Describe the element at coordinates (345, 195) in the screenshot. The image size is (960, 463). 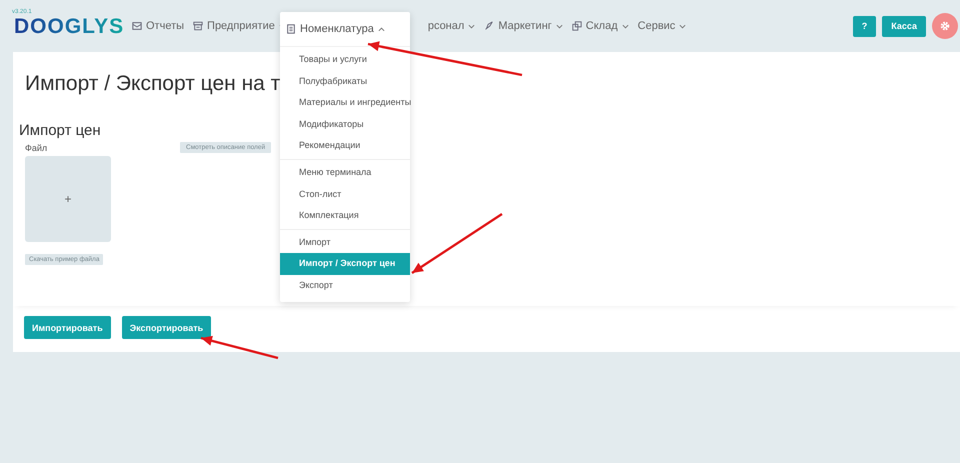
I see `menu-item: Стоп-лист` at that location.